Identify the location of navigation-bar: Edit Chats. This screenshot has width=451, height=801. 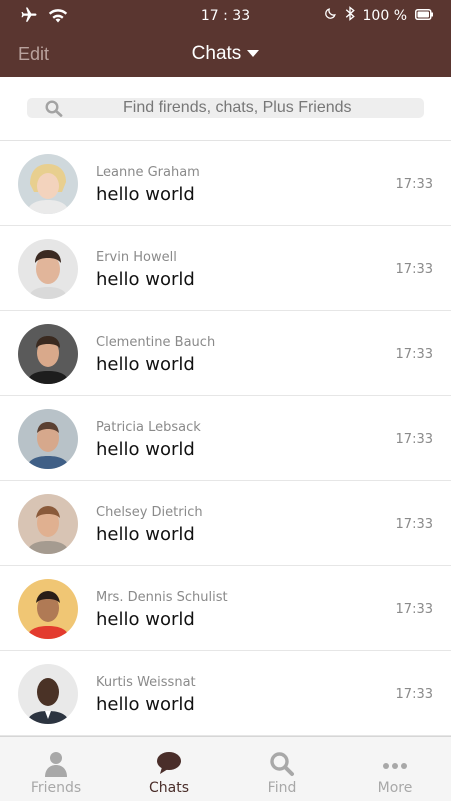
(225, 54).